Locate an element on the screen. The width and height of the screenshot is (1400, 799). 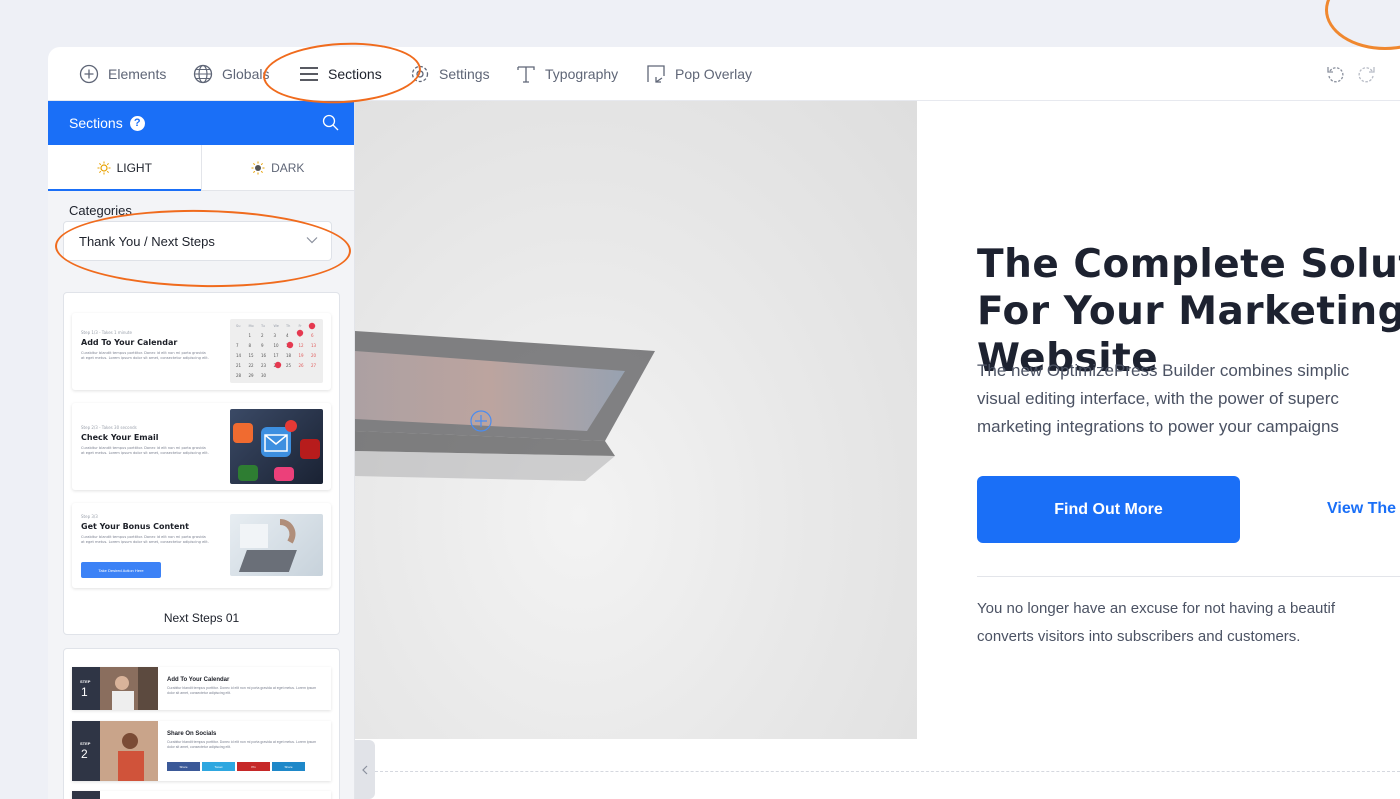
undo-icon is located at coordinates (1336, 74).